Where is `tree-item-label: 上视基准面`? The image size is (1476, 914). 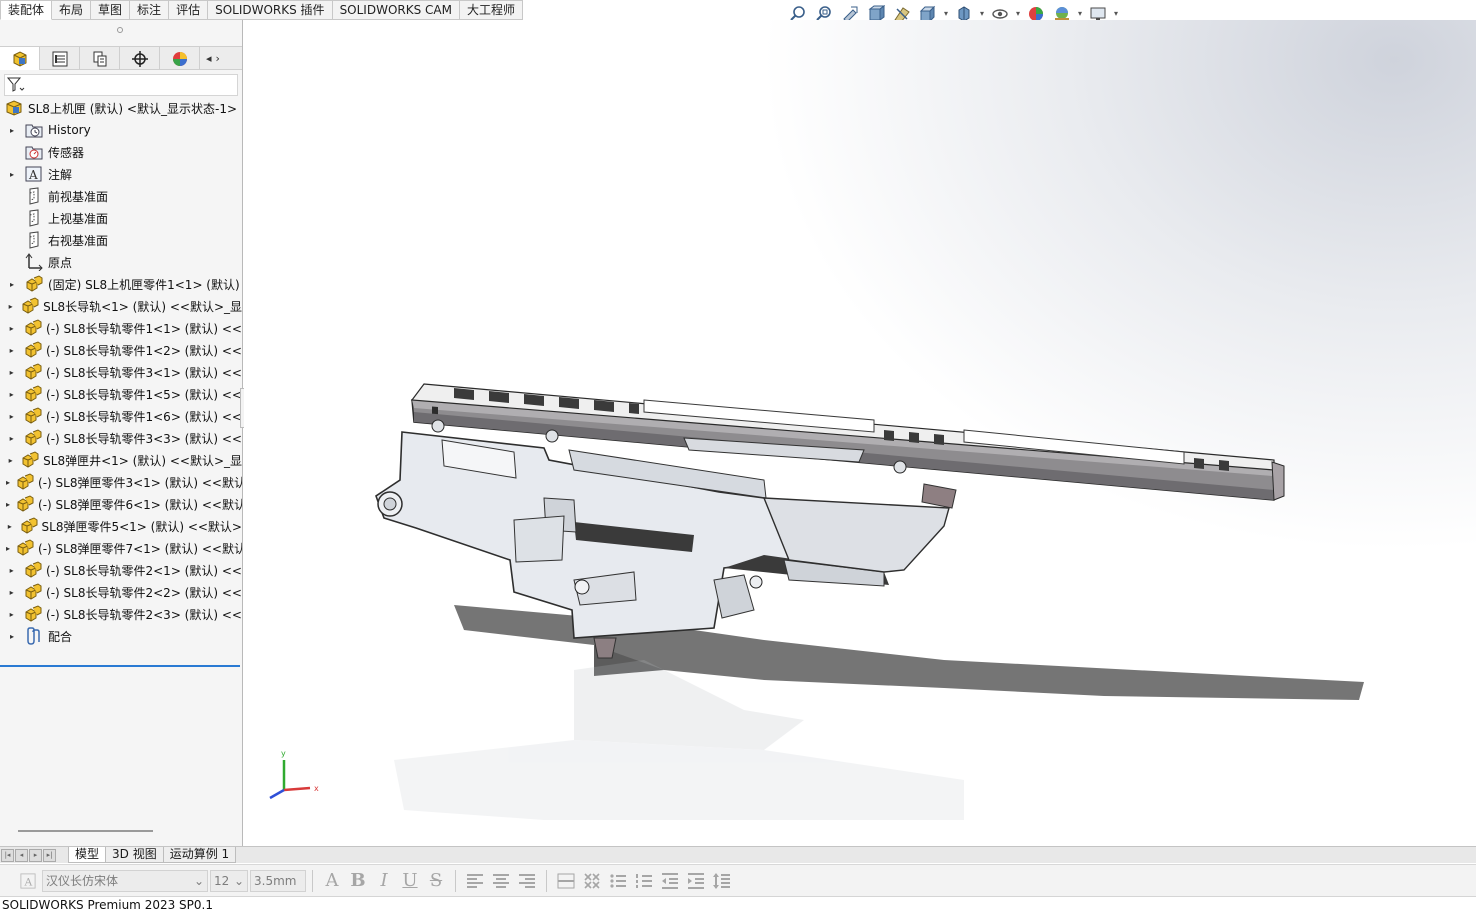 tree-item-label: 上视基准面 is located at coordinates (78, 218).